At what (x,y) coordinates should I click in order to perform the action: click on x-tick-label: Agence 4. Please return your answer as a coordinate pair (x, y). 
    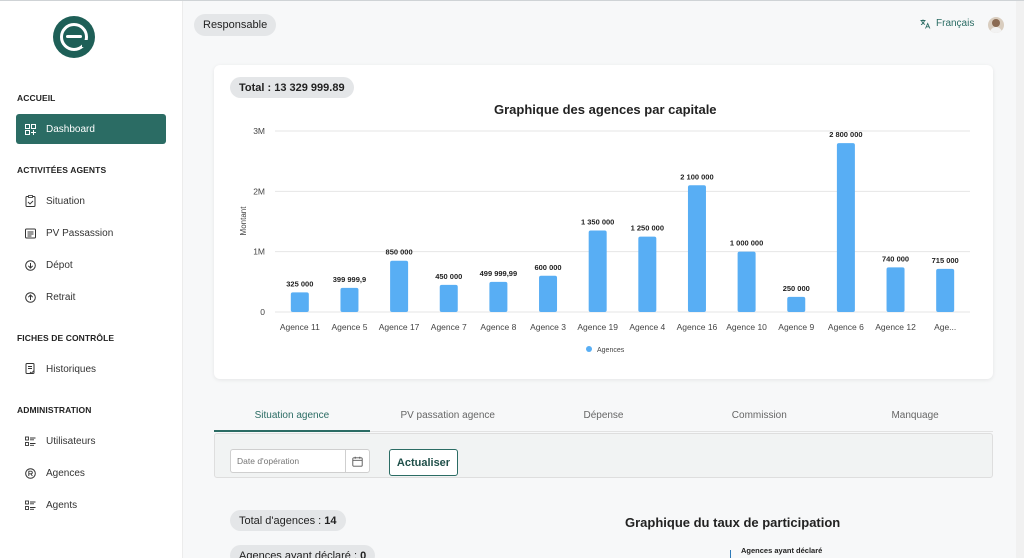
    Looking at the image, I should click on (647, 327).